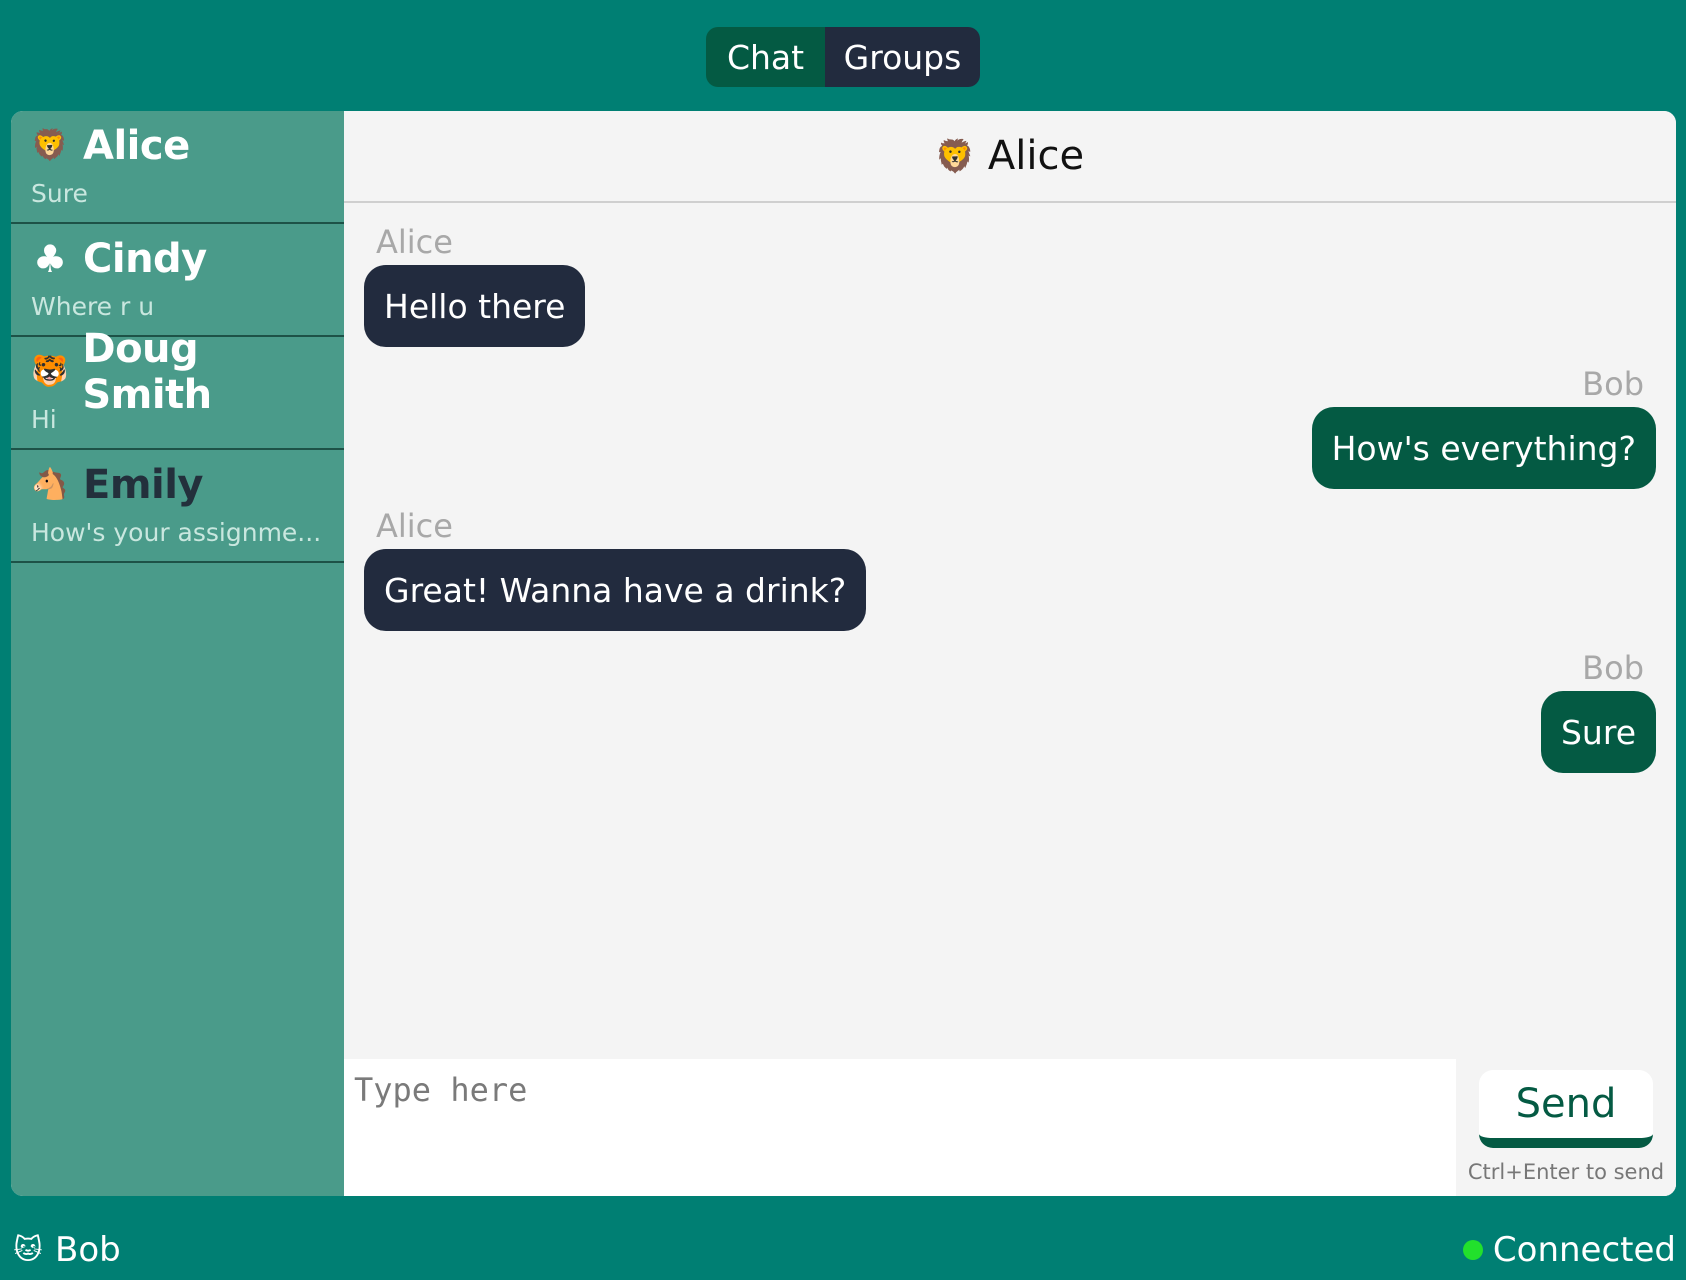  I want to click on top-tabs: Chat Groups, so click(843, 57).